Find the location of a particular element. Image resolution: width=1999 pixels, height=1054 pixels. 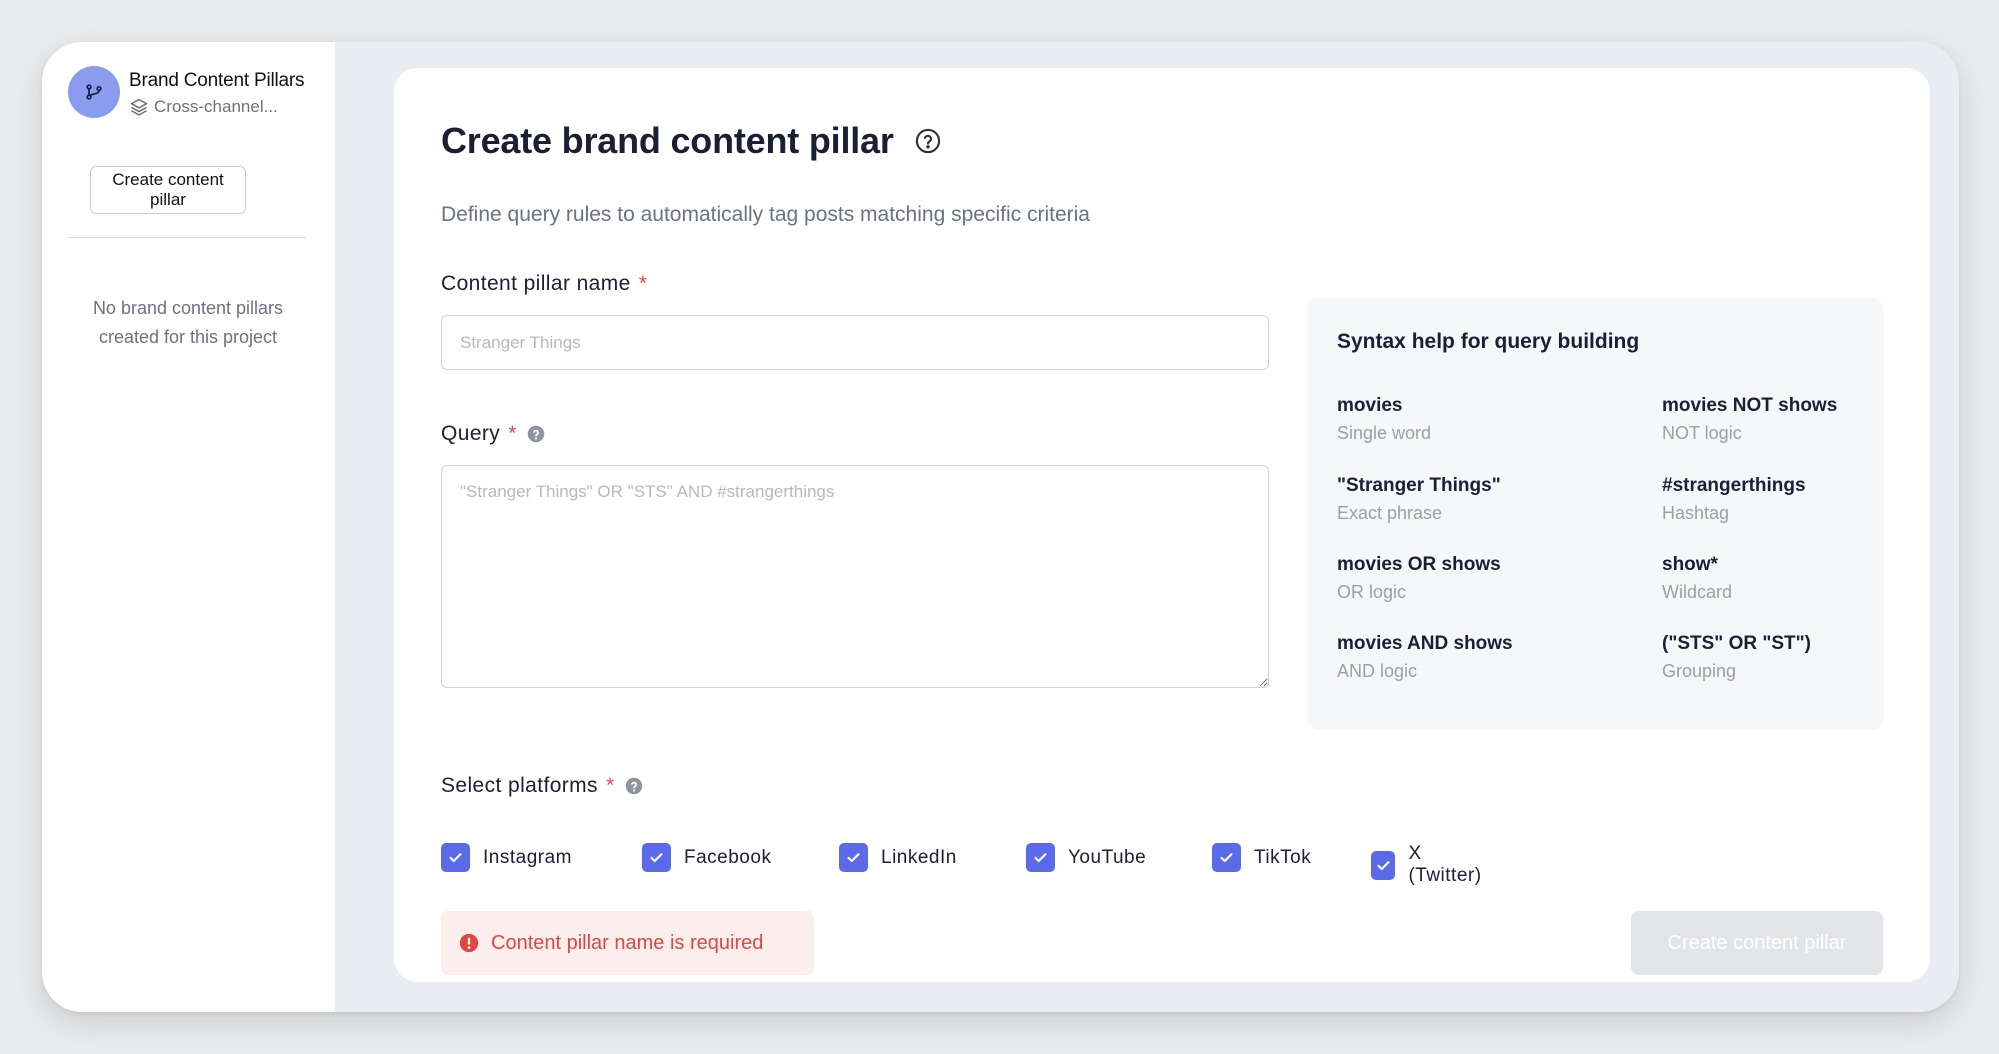

syntax-item: movies AND shows AND logic is located at coordinates (1425, 657).